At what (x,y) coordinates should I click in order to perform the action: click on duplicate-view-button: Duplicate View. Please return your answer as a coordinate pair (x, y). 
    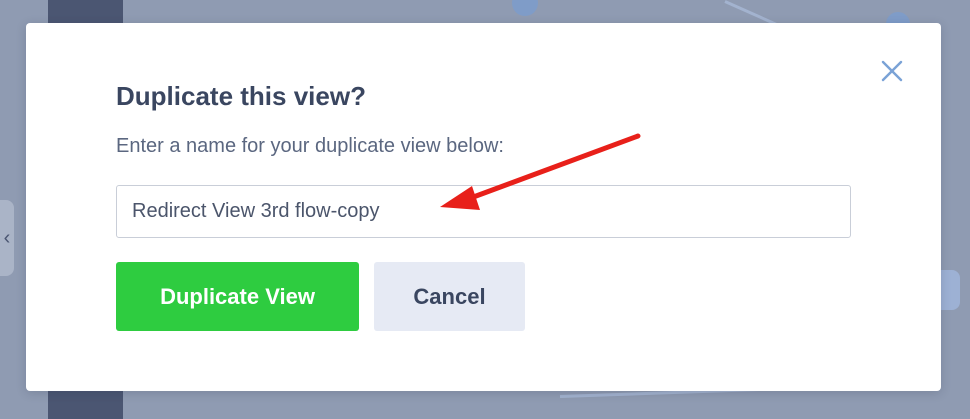
    Looking at the image, I should click on (237, 296).